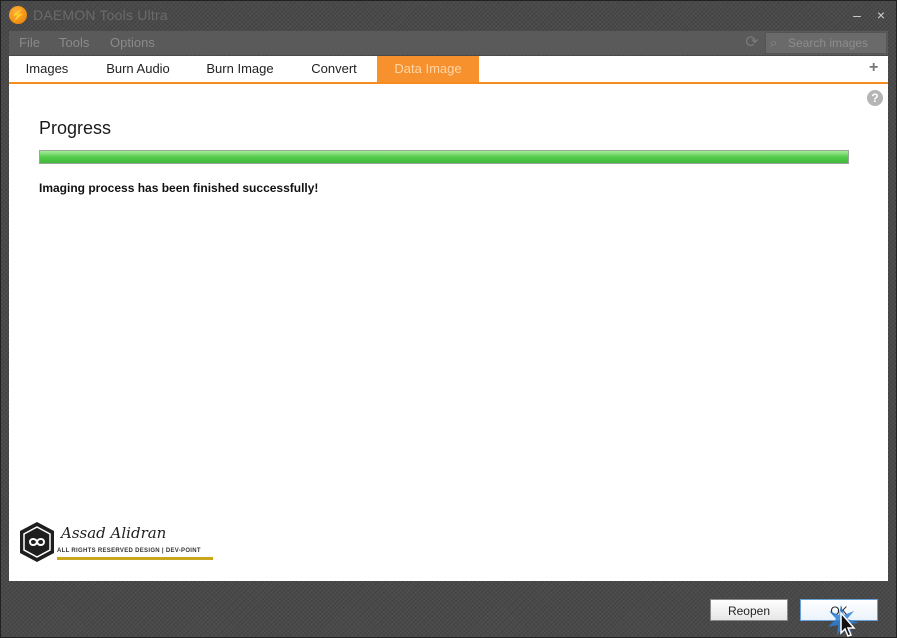  I want to click on window-title: DAEMON Tools Ultra, so click(100, 15).